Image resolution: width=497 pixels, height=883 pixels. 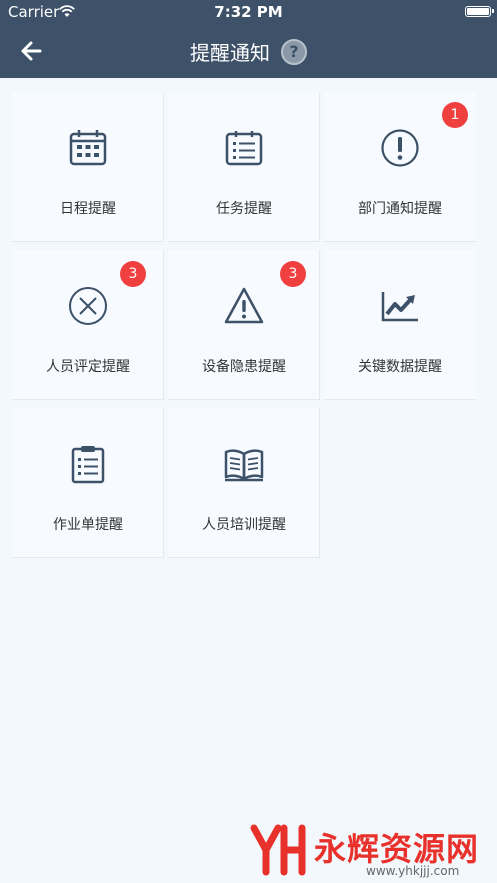 What do you see at coordinates (365, 850) in the screenshot?
I see `watermark: 永辉资源网 www.yhkjjj.com` at bounding box center [365, 850].